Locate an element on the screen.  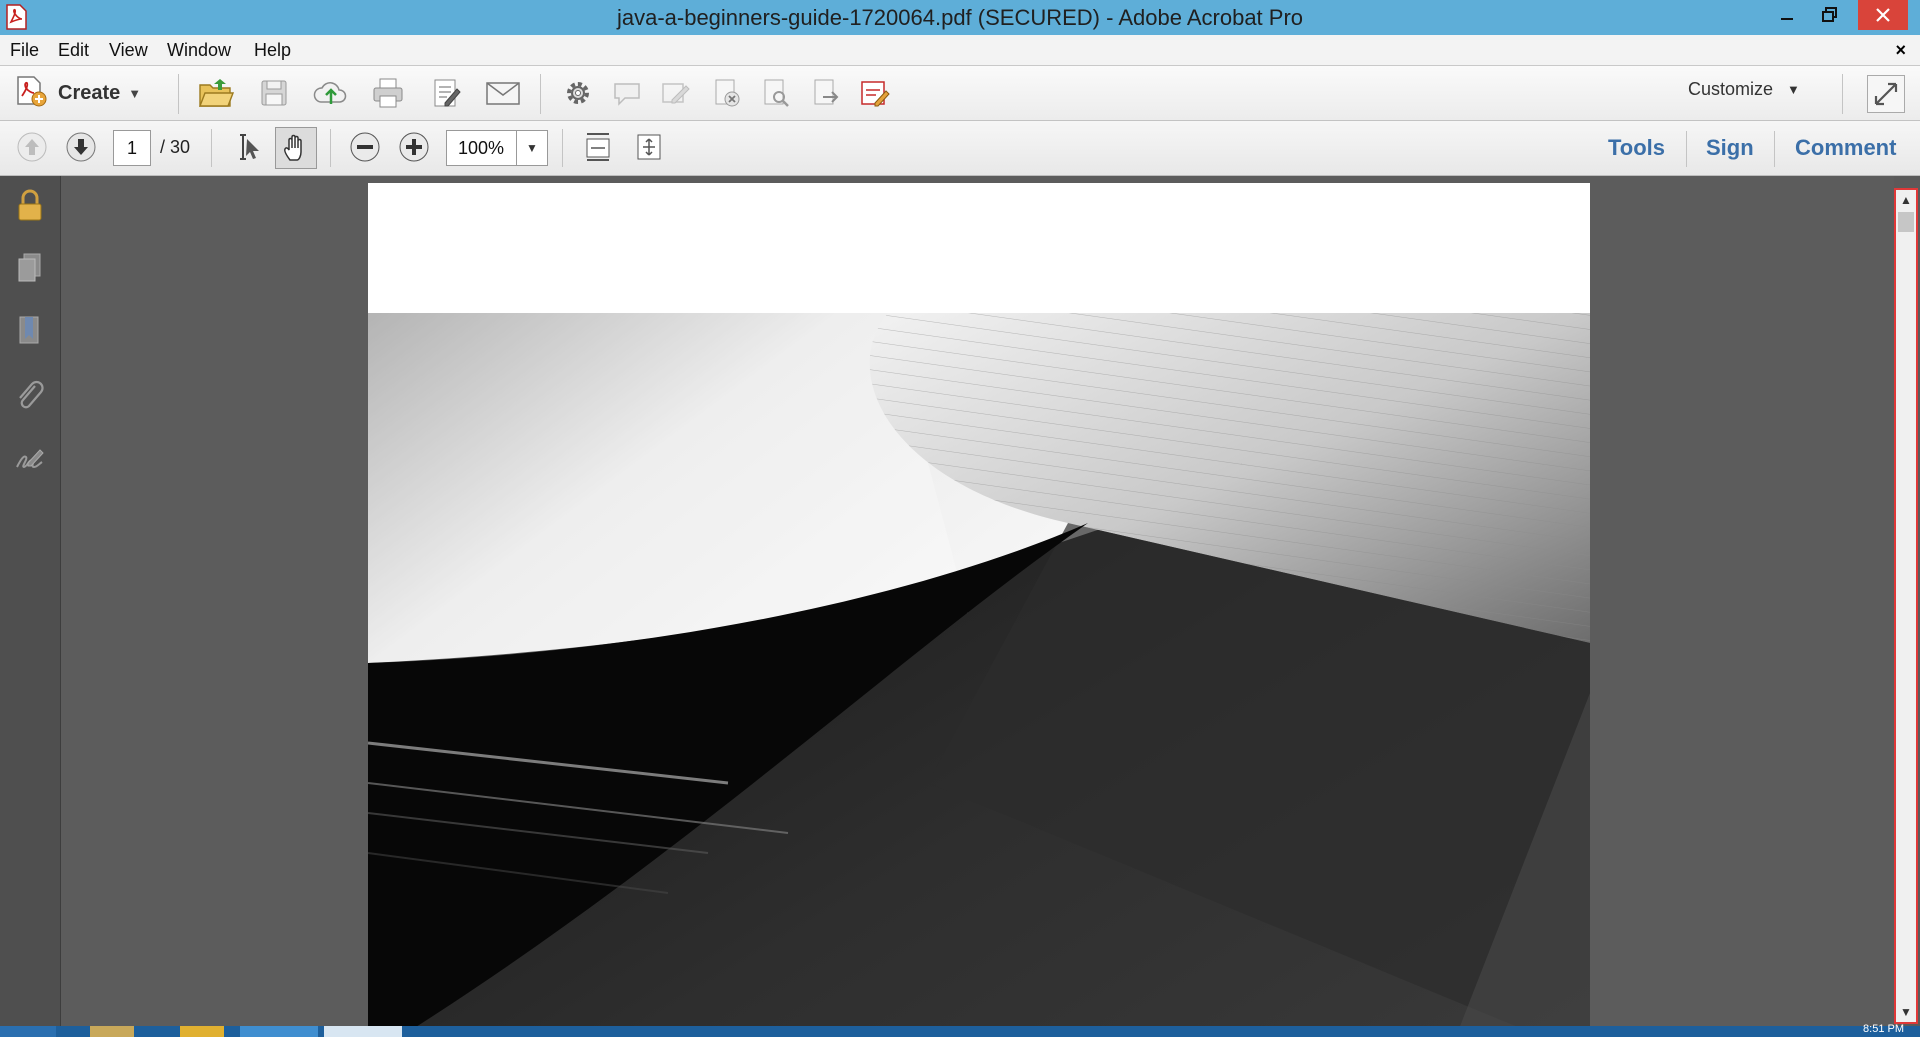
fit-width-icon is located at coordinates (598, 147).